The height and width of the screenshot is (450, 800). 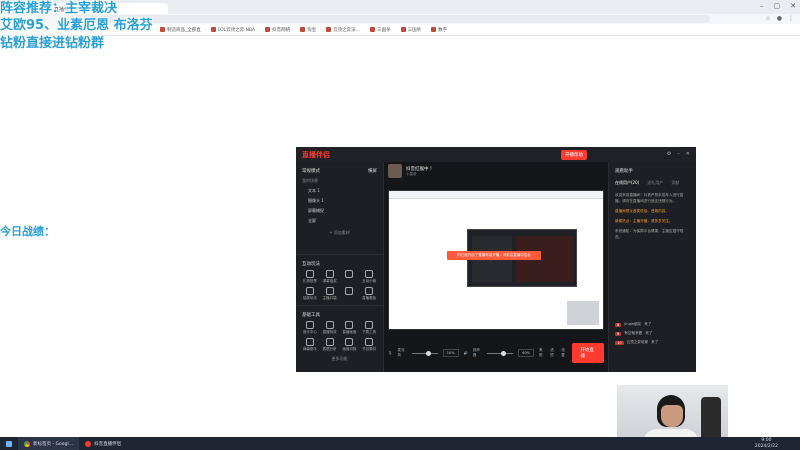 I want to click on tab-gifts: 送礼用户, so click(x=655, y=183).